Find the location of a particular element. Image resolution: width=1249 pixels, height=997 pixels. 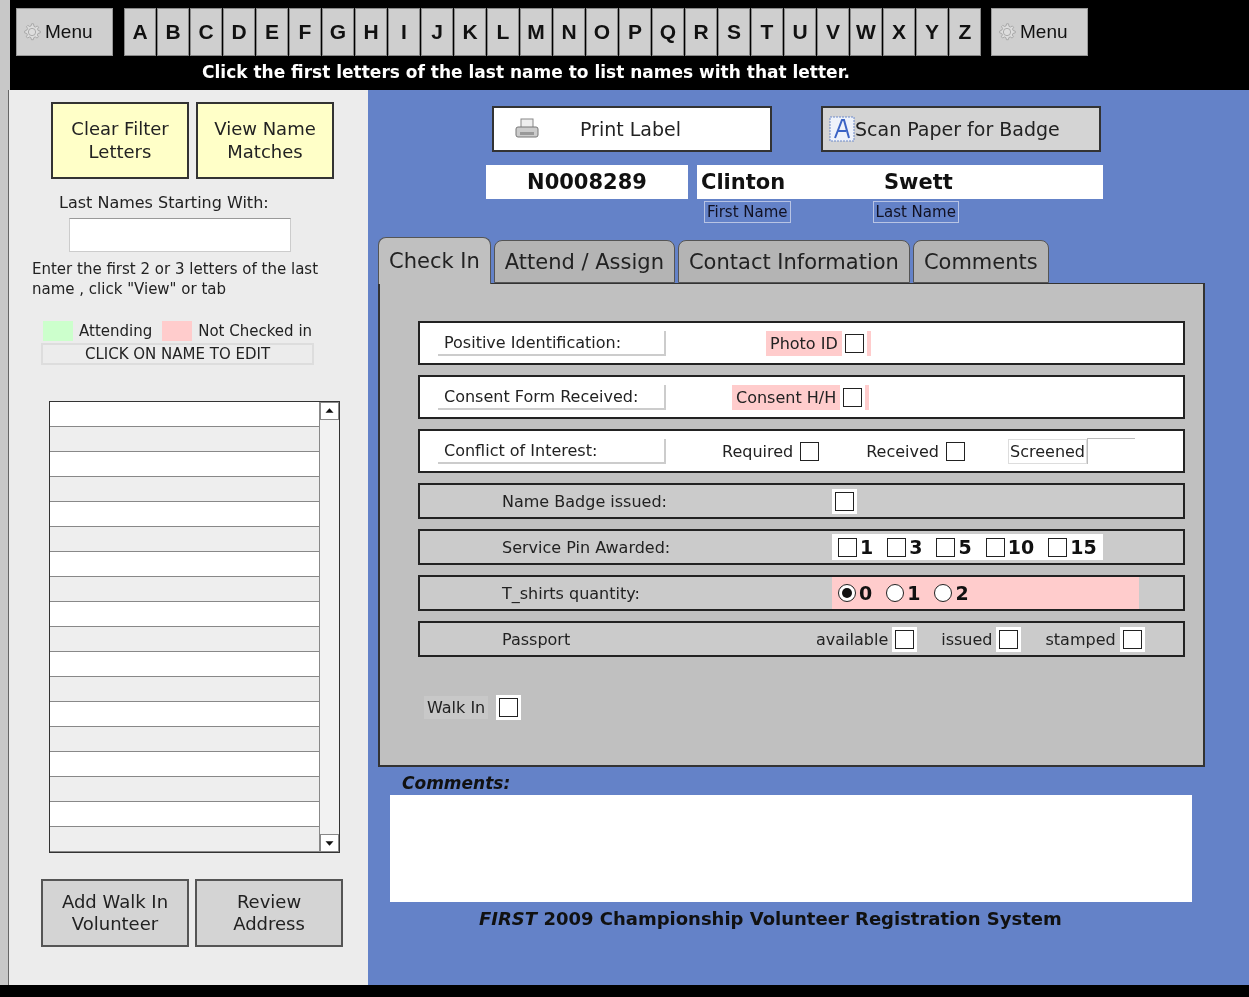

comments-field is located at coordinates (791, 848).